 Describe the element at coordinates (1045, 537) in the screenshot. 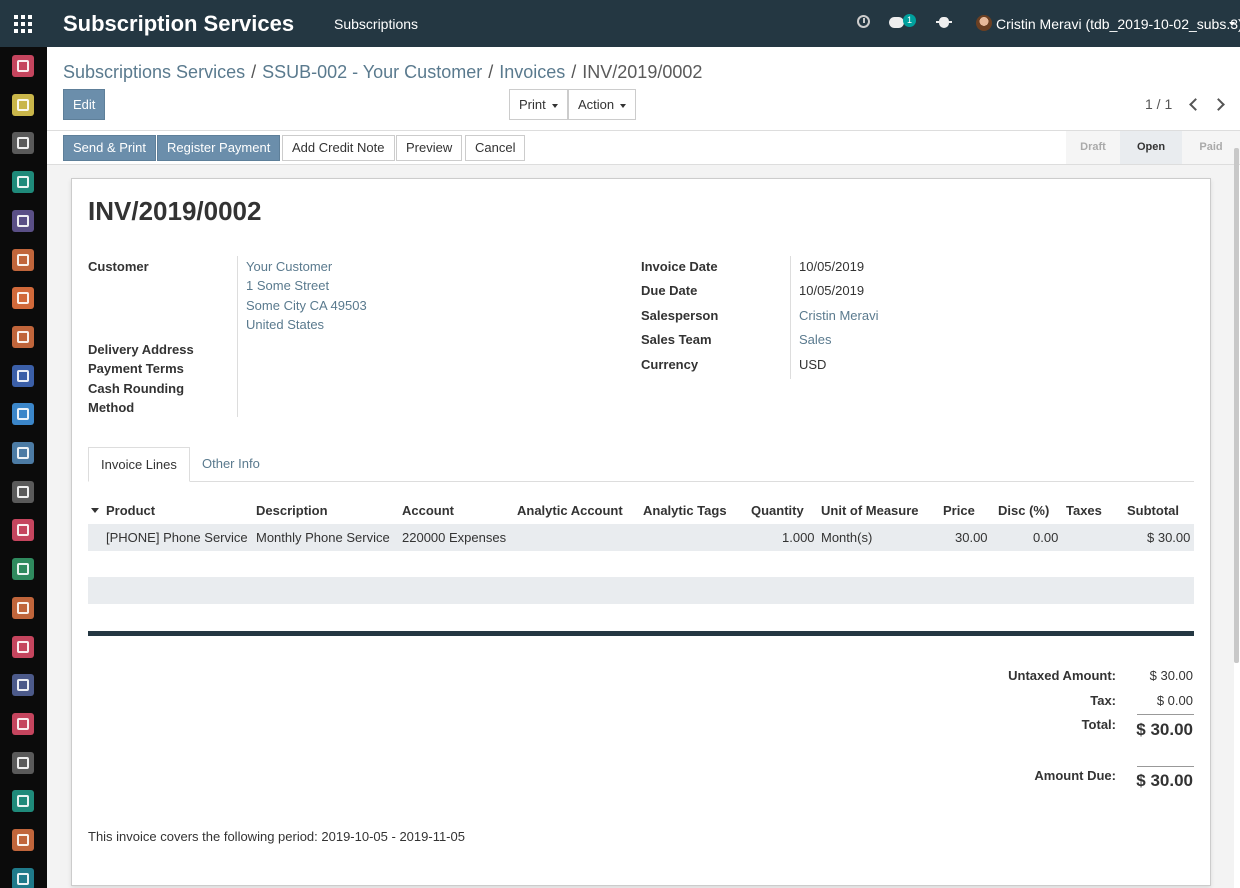

I see `cell-discount: 0.00` at that location.